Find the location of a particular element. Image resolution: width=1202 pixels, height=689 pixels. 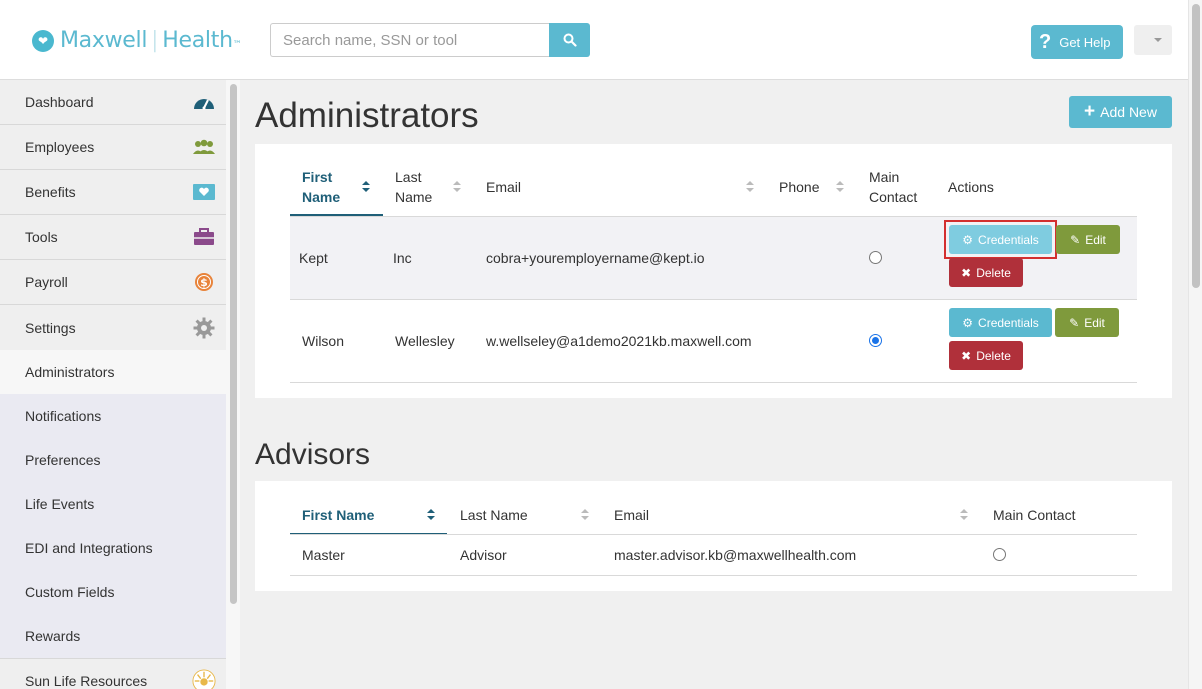

page-scrollbar is located at coordinates (1195, 344).